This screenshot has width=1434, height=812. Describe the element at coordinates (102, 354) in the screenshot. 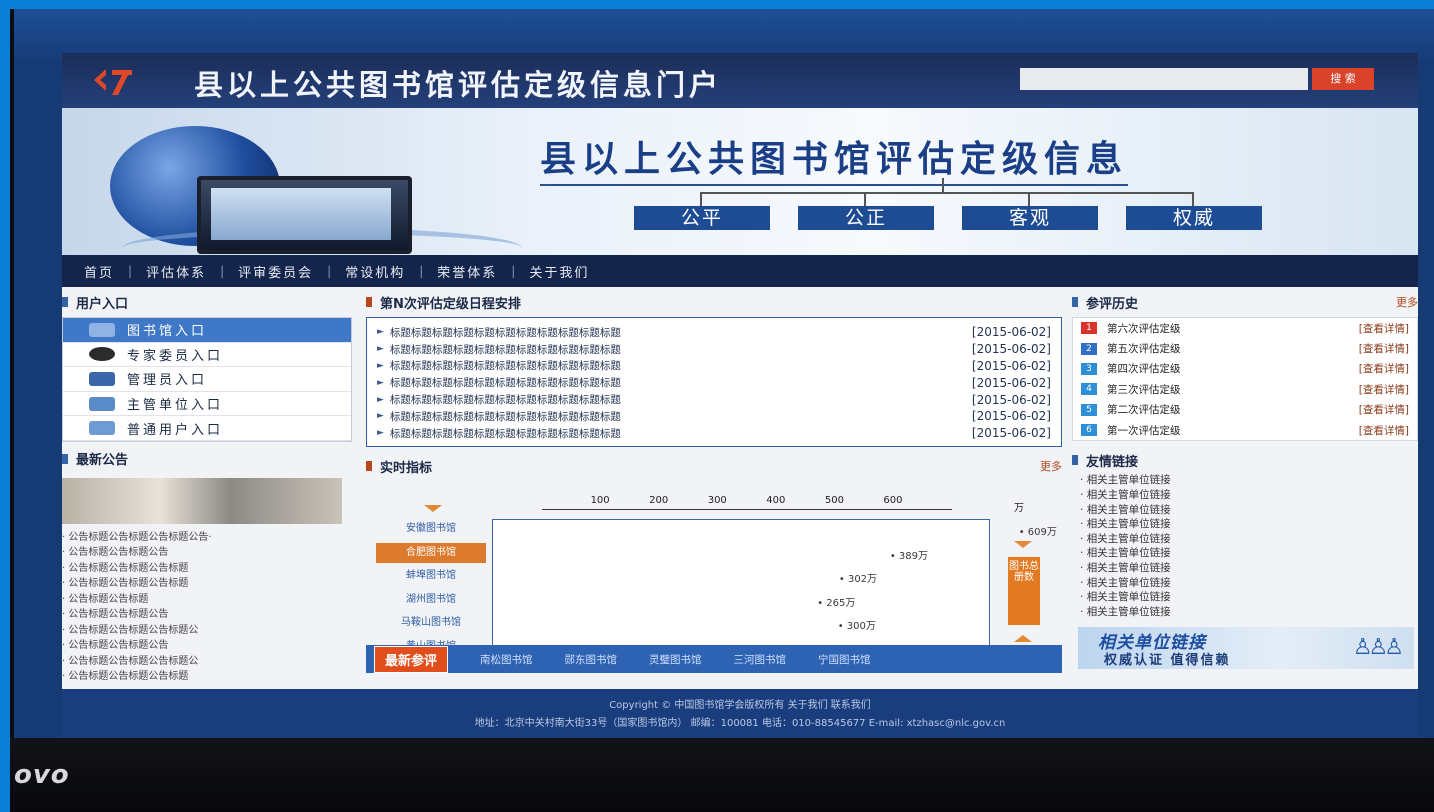

I see `expert-icon` at that location.